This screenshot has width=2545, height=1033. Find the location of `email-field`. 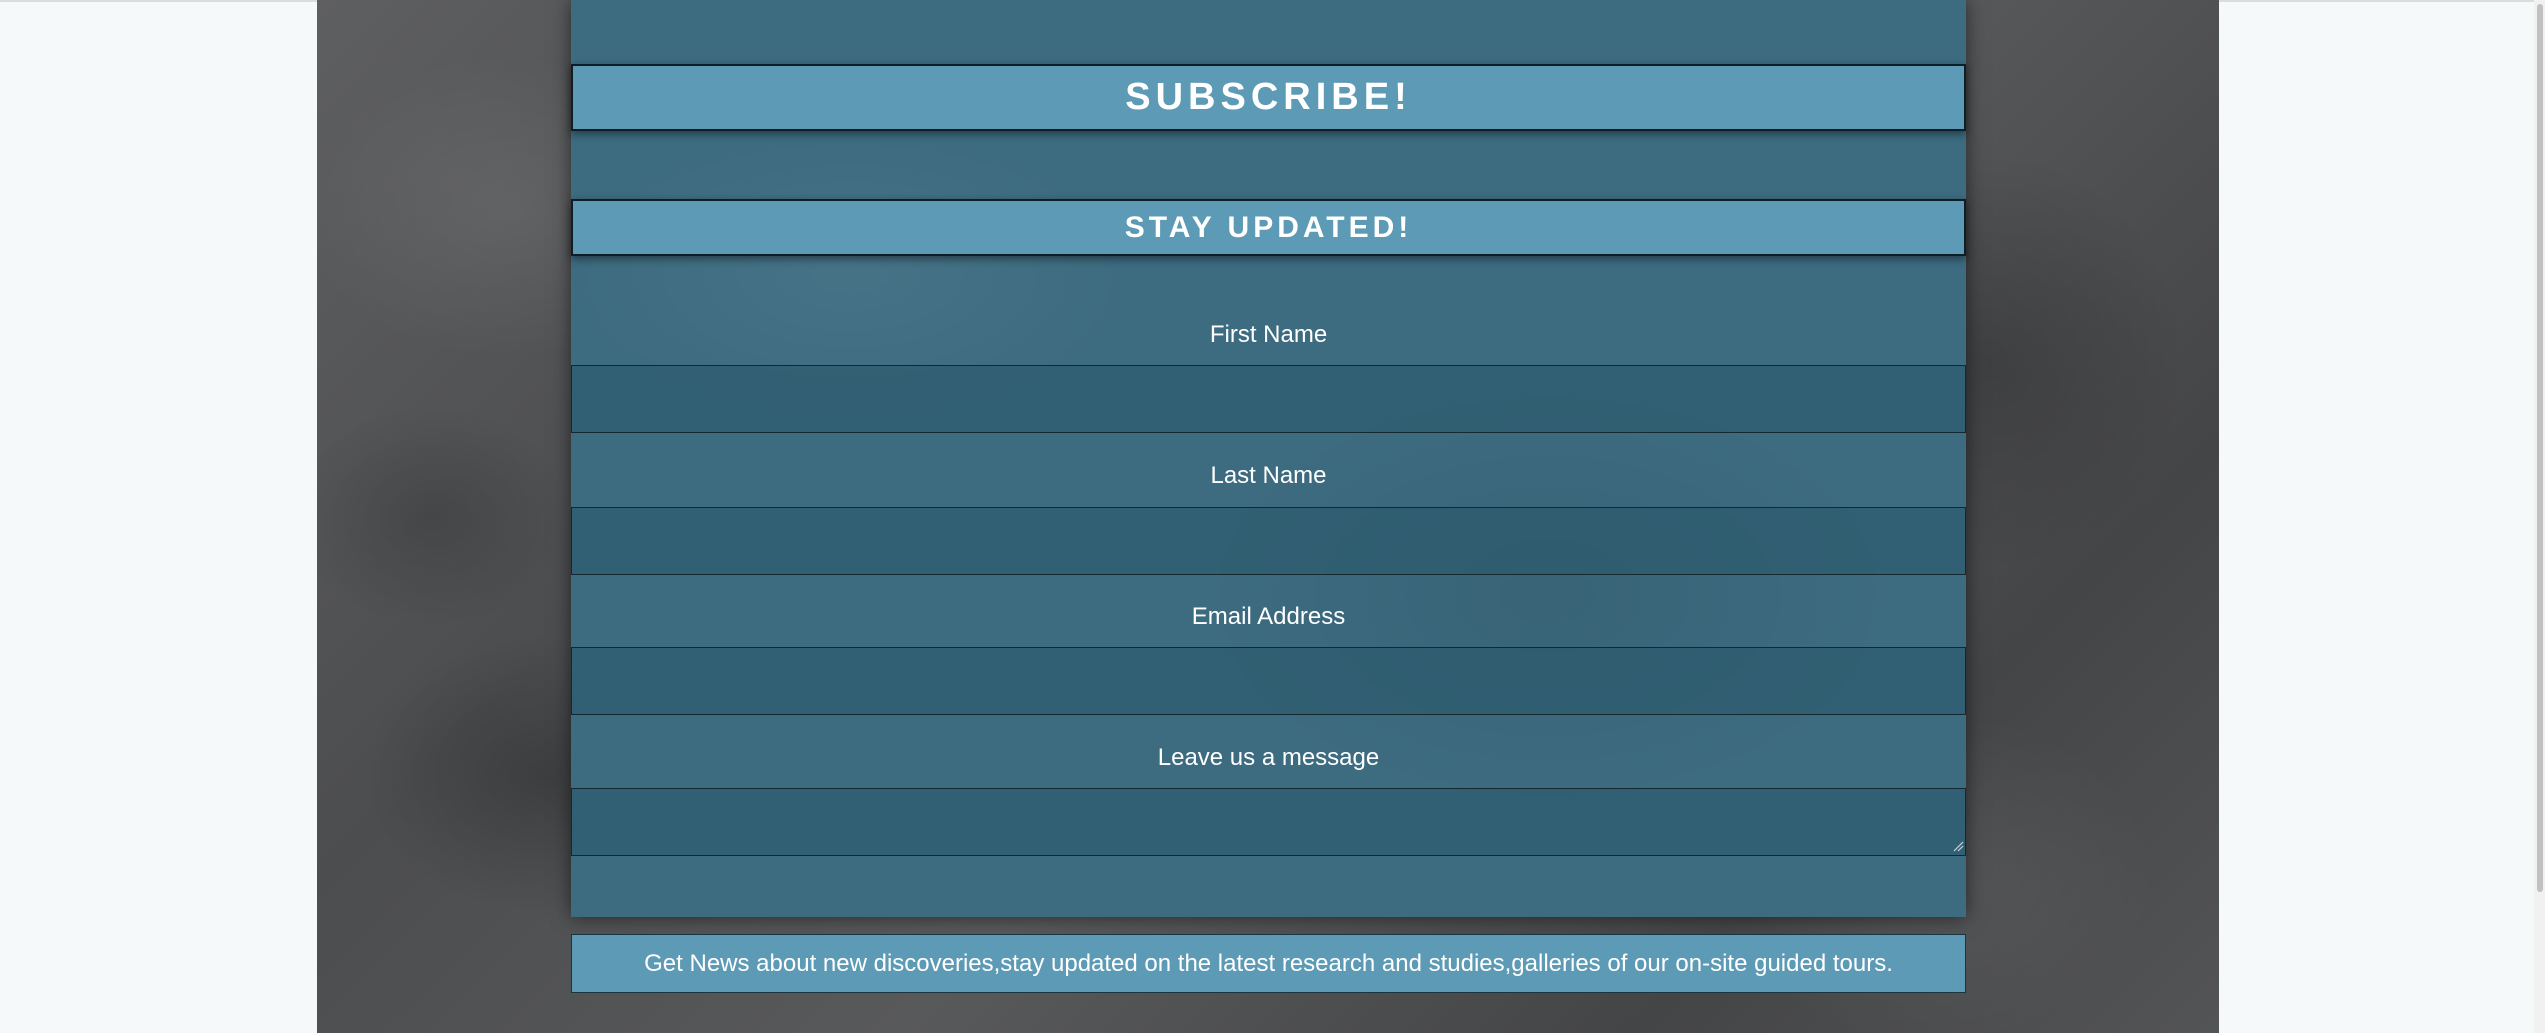

email-field is located at coordinates (1268, 681).